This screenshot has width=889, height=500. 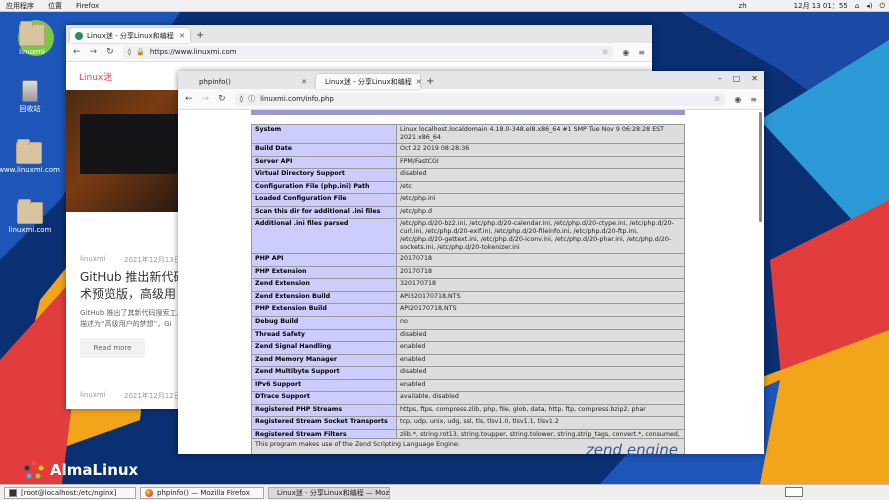 I want to click on phpinfo-header-bar, so click(x=468, y=112).